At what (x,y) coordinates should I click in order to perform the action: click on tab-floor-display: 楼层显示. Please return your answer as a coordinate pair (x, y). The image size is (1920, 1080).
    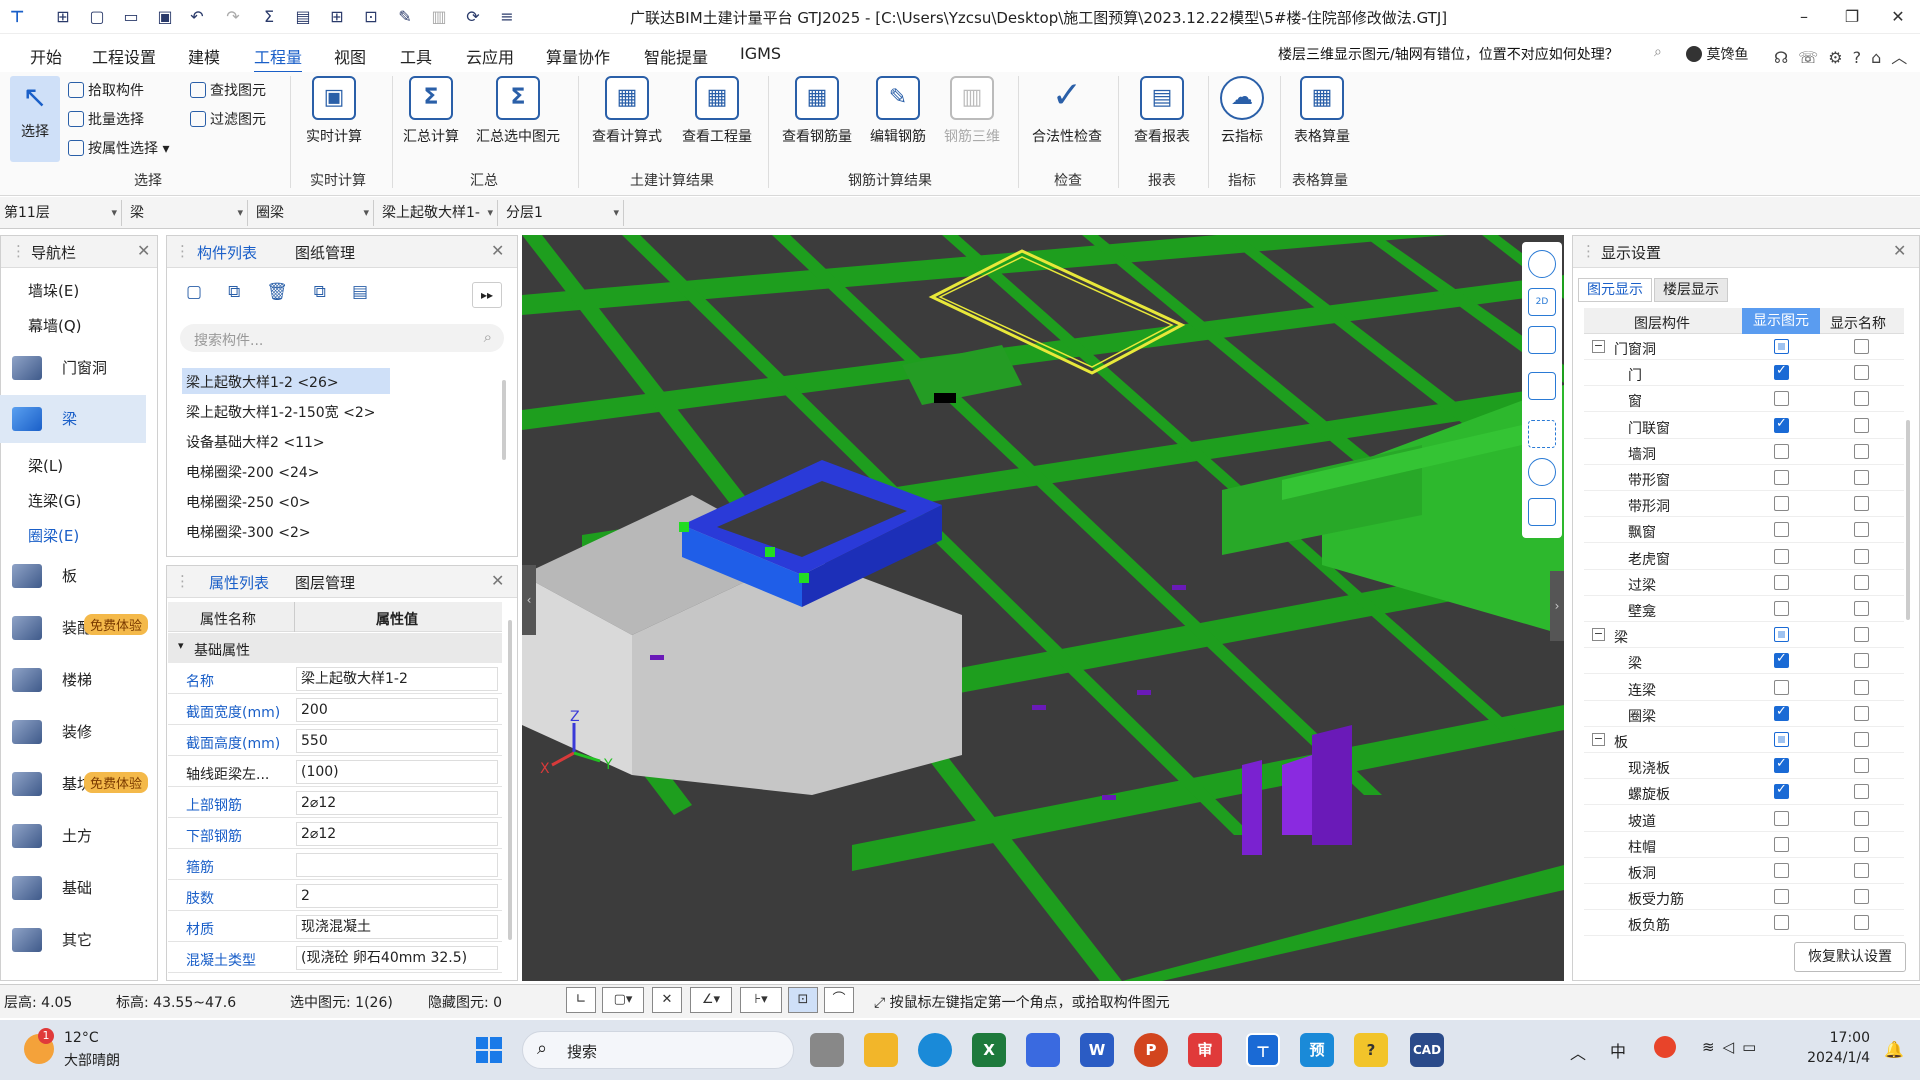
    Looking at the image, I should click on (1691, 290).